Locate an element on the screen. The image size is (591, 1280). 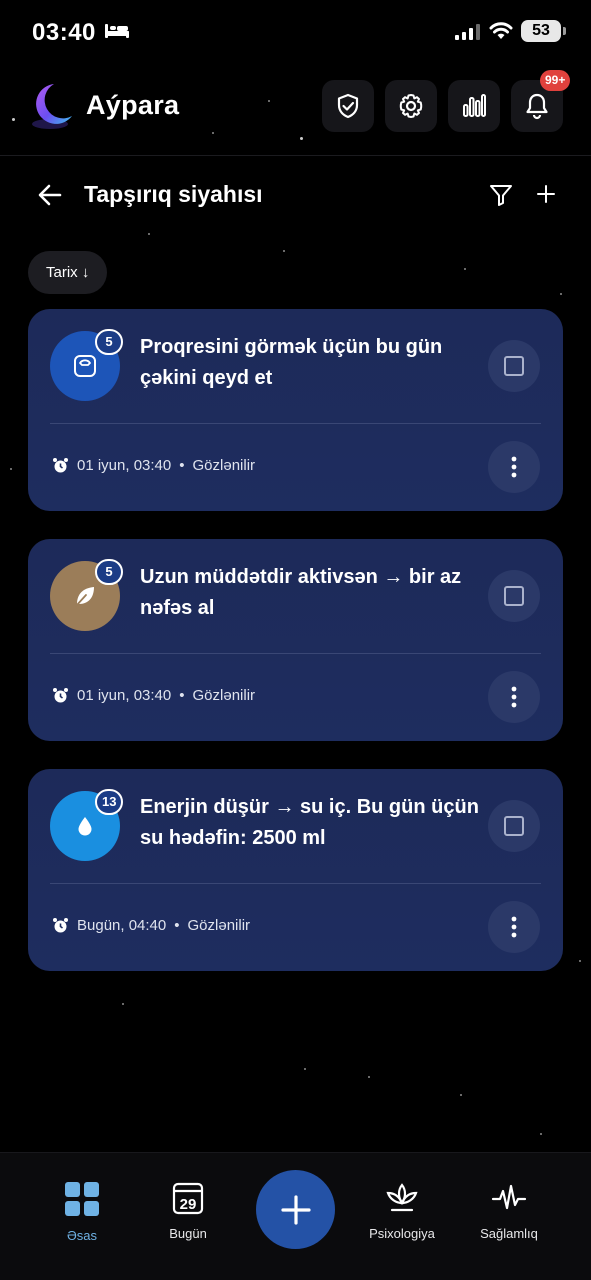
moon-logo-icon is located at coordinates (52, 106).